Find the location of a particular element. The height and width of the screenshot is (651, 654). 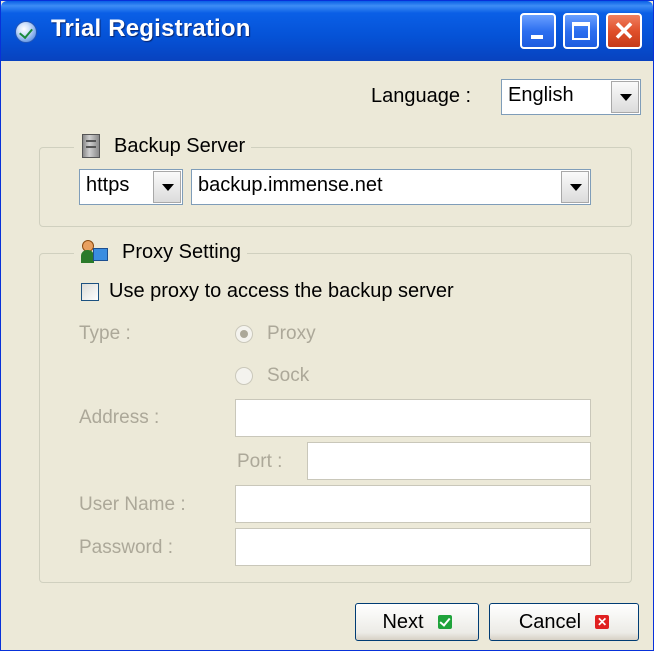

language-select: English is located at coordinates (571, 97).